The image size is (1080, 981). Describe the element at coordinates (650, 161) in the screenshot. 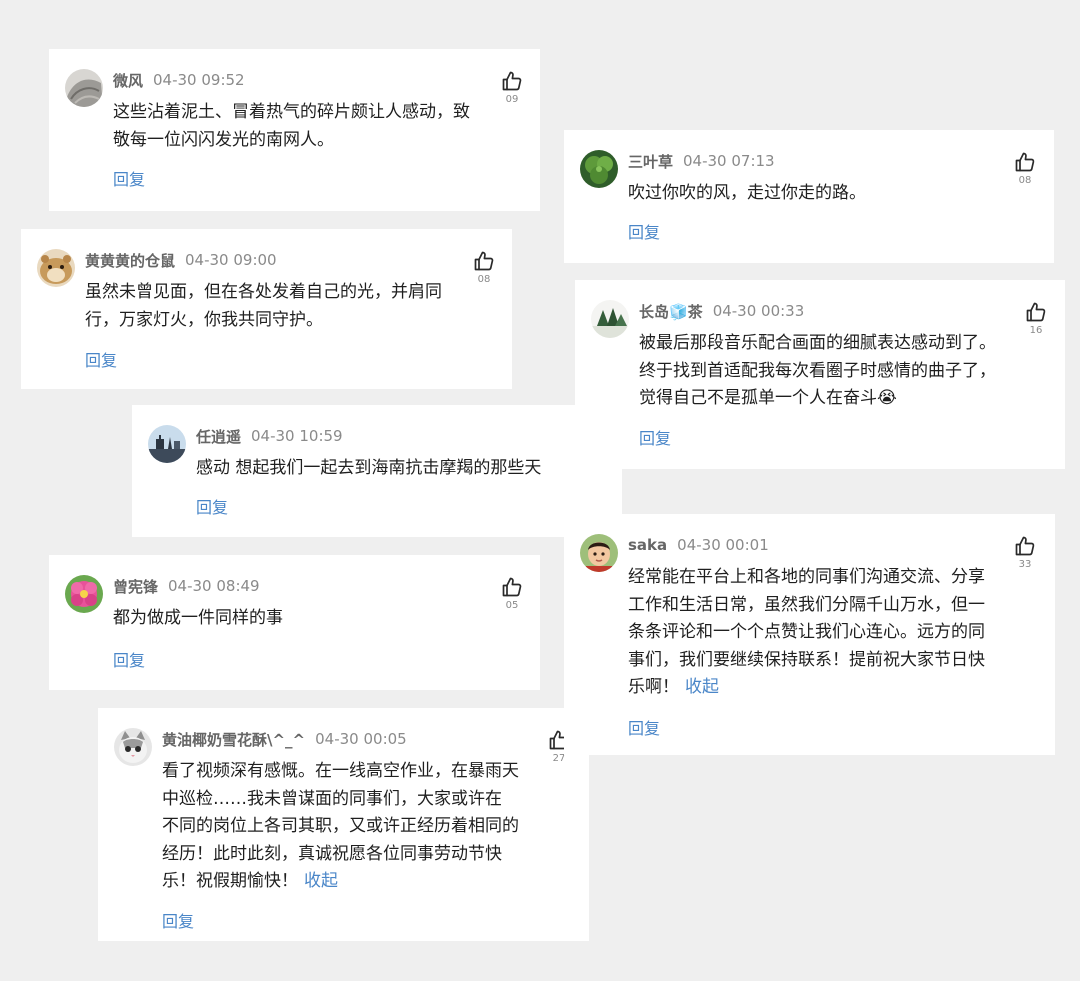

I see `username: 三叶草` at that location.